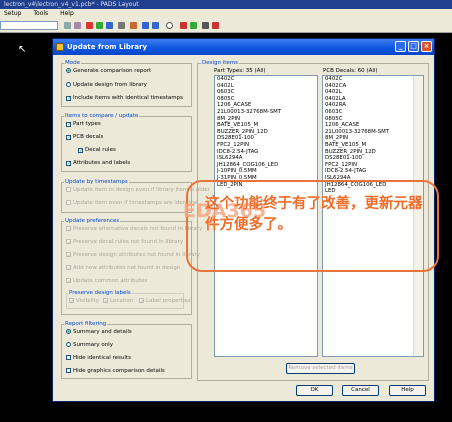 The image size is (452, 422). I want to click on list-item: JH12864_COG106_LED, so click(266, 165).